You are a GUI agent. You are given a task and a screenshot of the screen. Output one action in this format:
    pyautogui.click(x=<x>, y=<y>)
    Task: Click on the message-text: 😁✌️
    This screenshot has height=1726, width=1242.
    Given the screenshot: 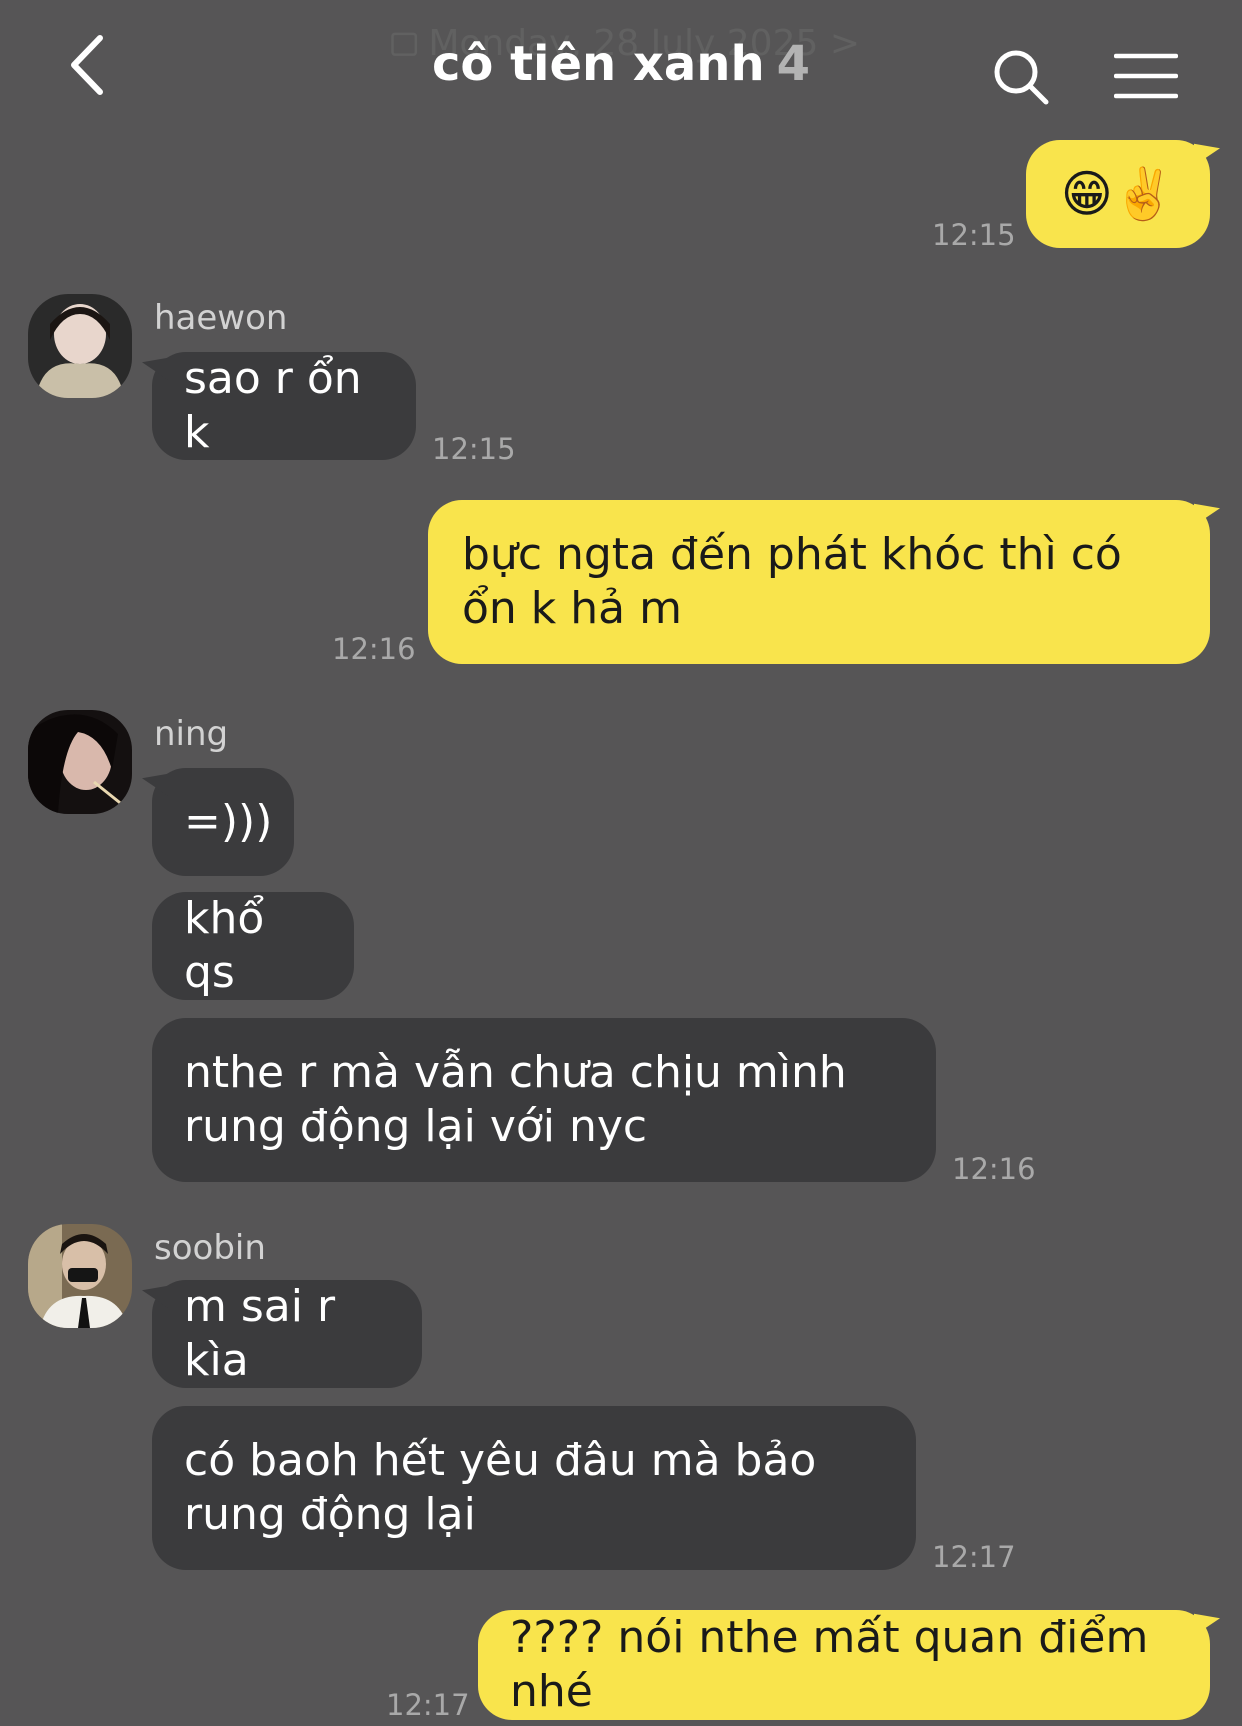 What is the action you would take?
    pyautogui.click(x=1118, y=194)
    